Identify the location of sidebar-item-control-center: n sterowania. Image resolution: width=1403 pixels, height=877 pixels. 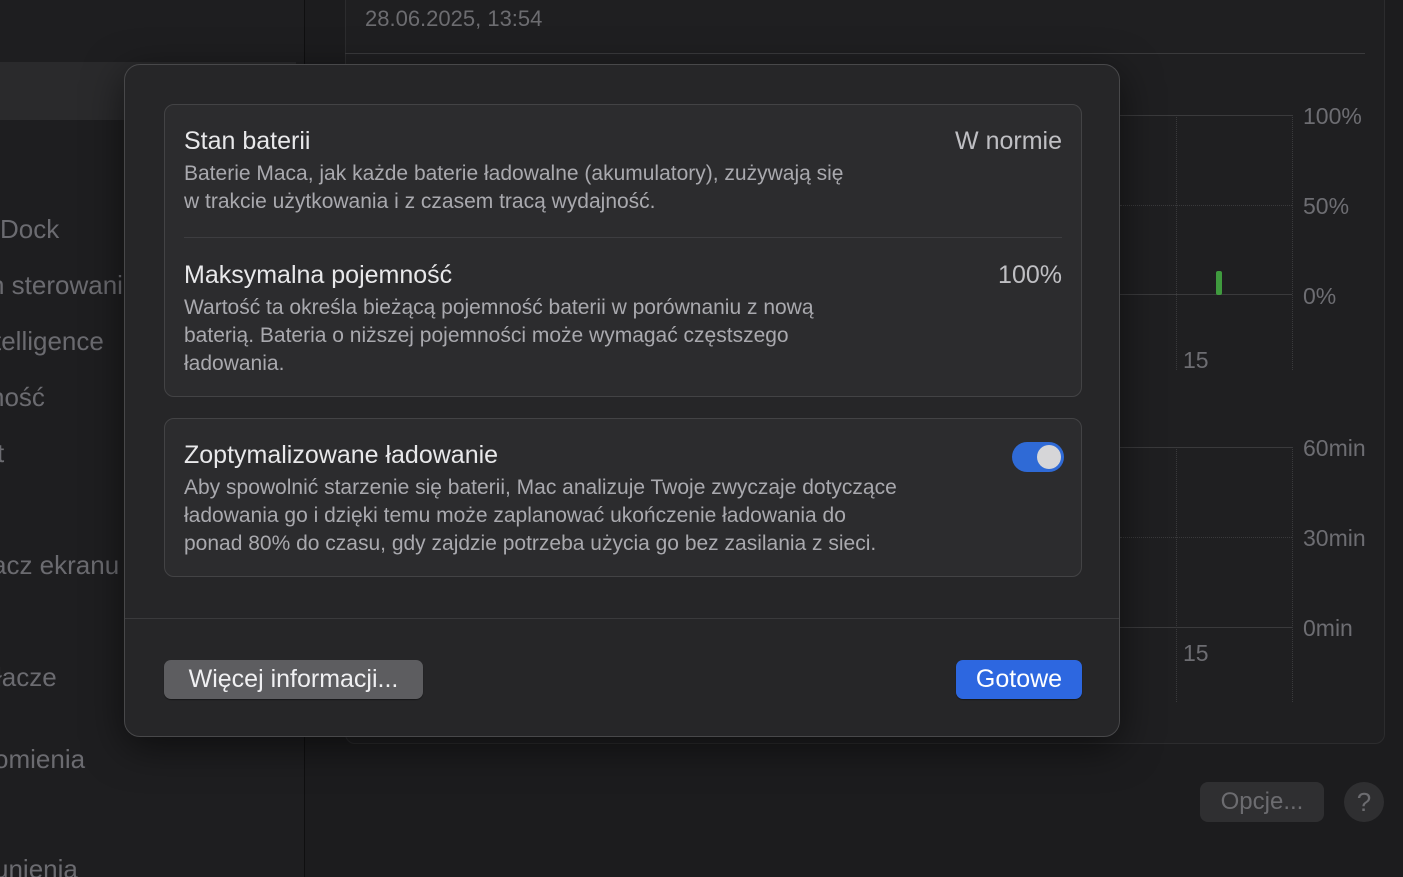
(68, 285).